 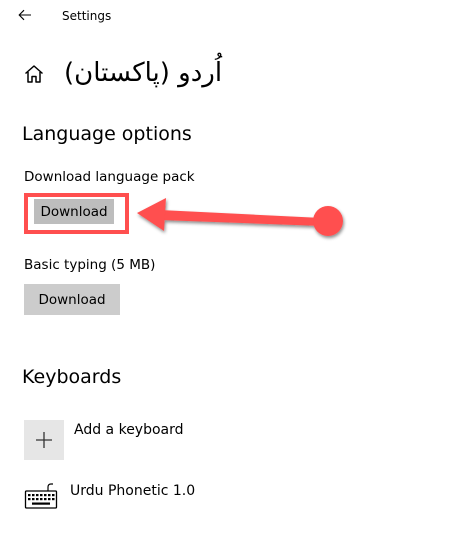 I want to click on back-button, so click(x=25, y=15).